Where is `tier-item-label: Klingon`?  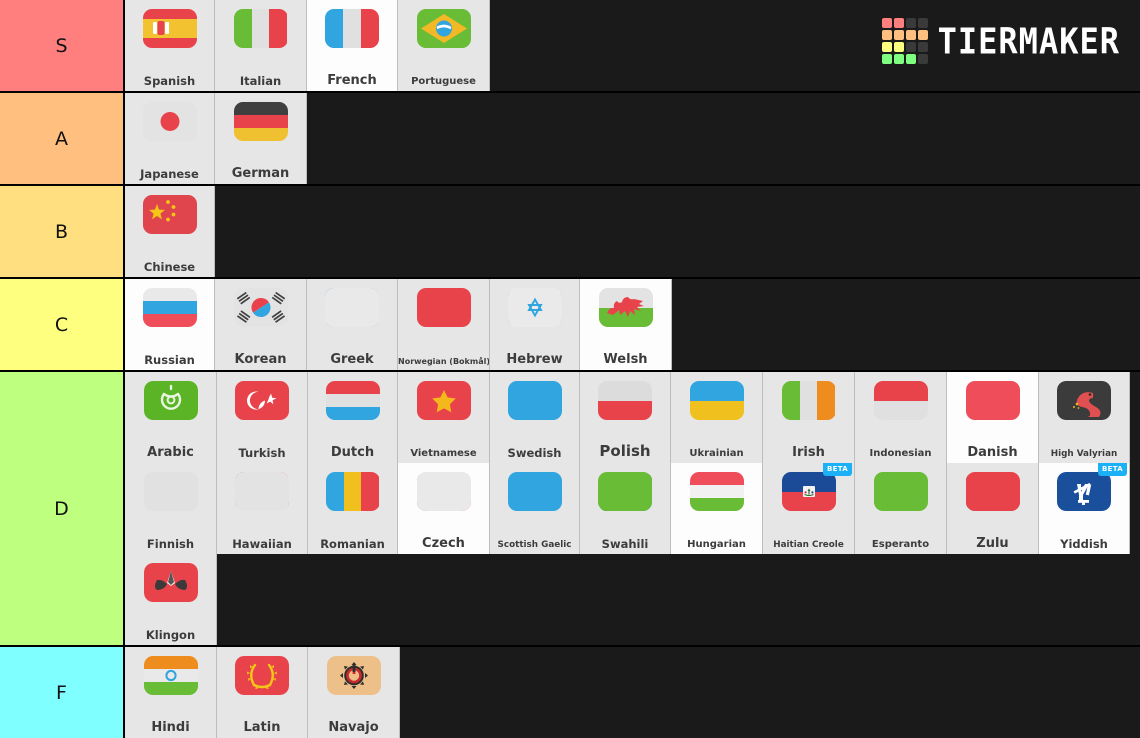 tier-item-label: Klingon is located at coordinates (170, 634).